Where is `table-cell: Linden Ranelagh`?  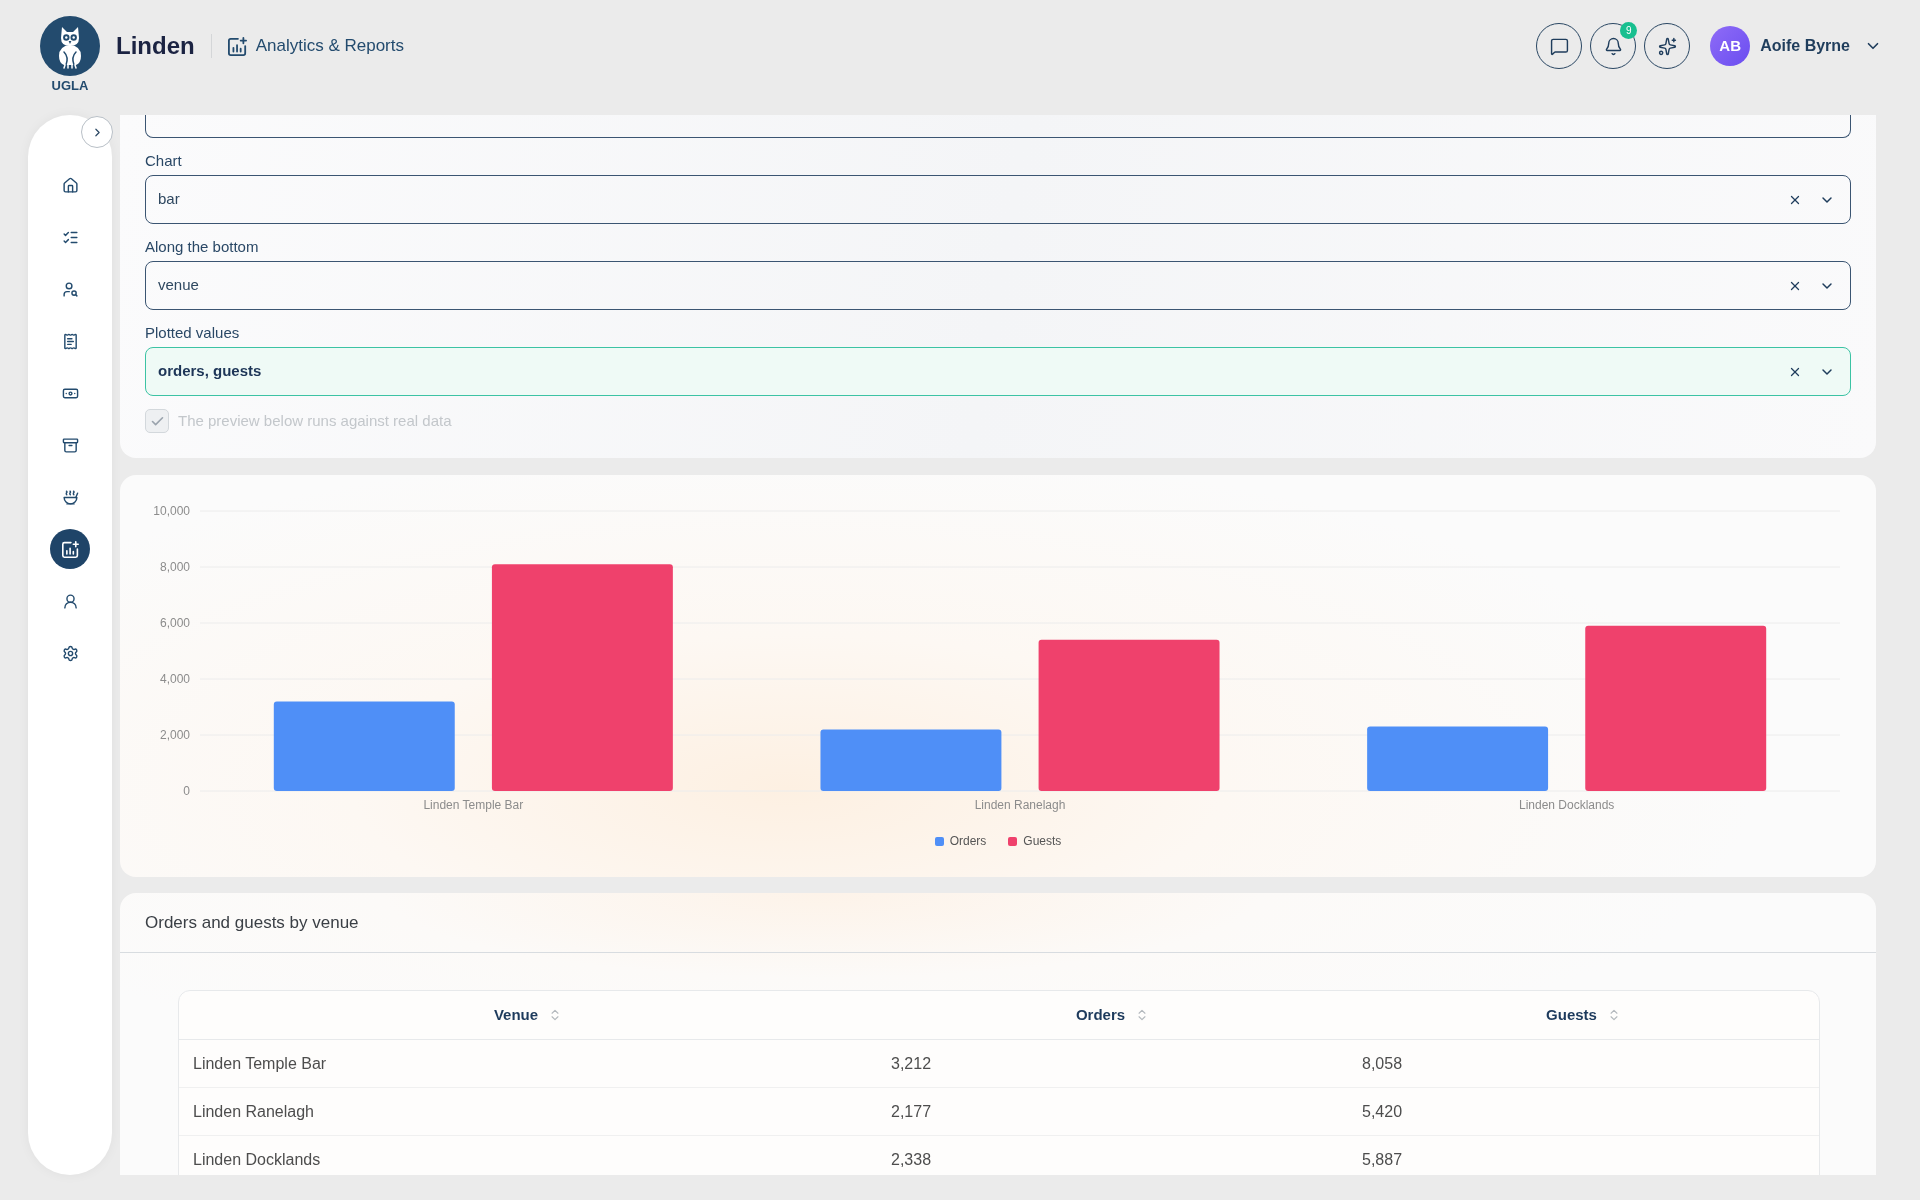 table-cell: Linden Ranelagh is located at coordinates (253, 1111).